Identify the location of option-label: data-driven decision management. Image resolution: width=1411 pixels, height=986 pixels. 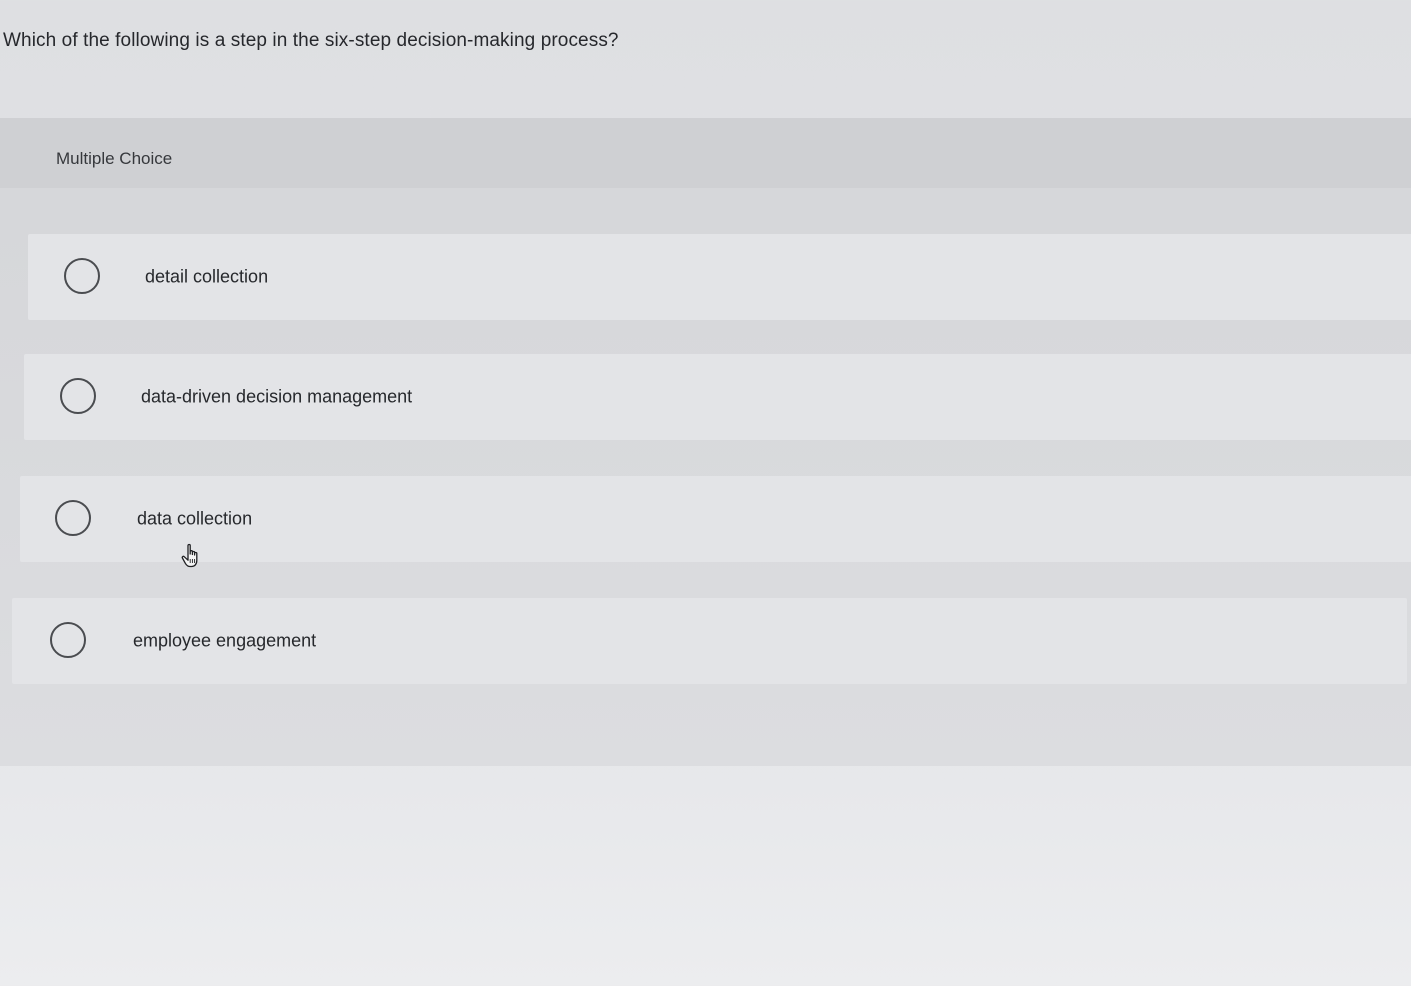
(277, 396).